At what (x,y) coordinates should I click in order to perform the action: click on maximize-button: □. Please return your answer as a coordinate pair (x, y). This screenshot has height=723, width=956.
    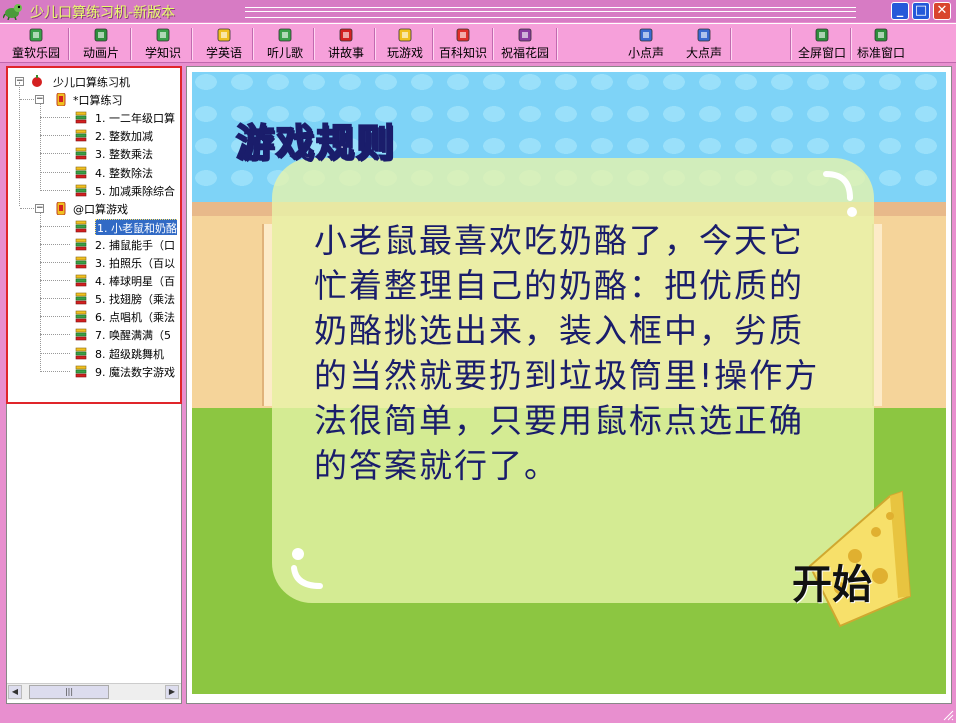
    Looking at the image, I should click on (921, 11).